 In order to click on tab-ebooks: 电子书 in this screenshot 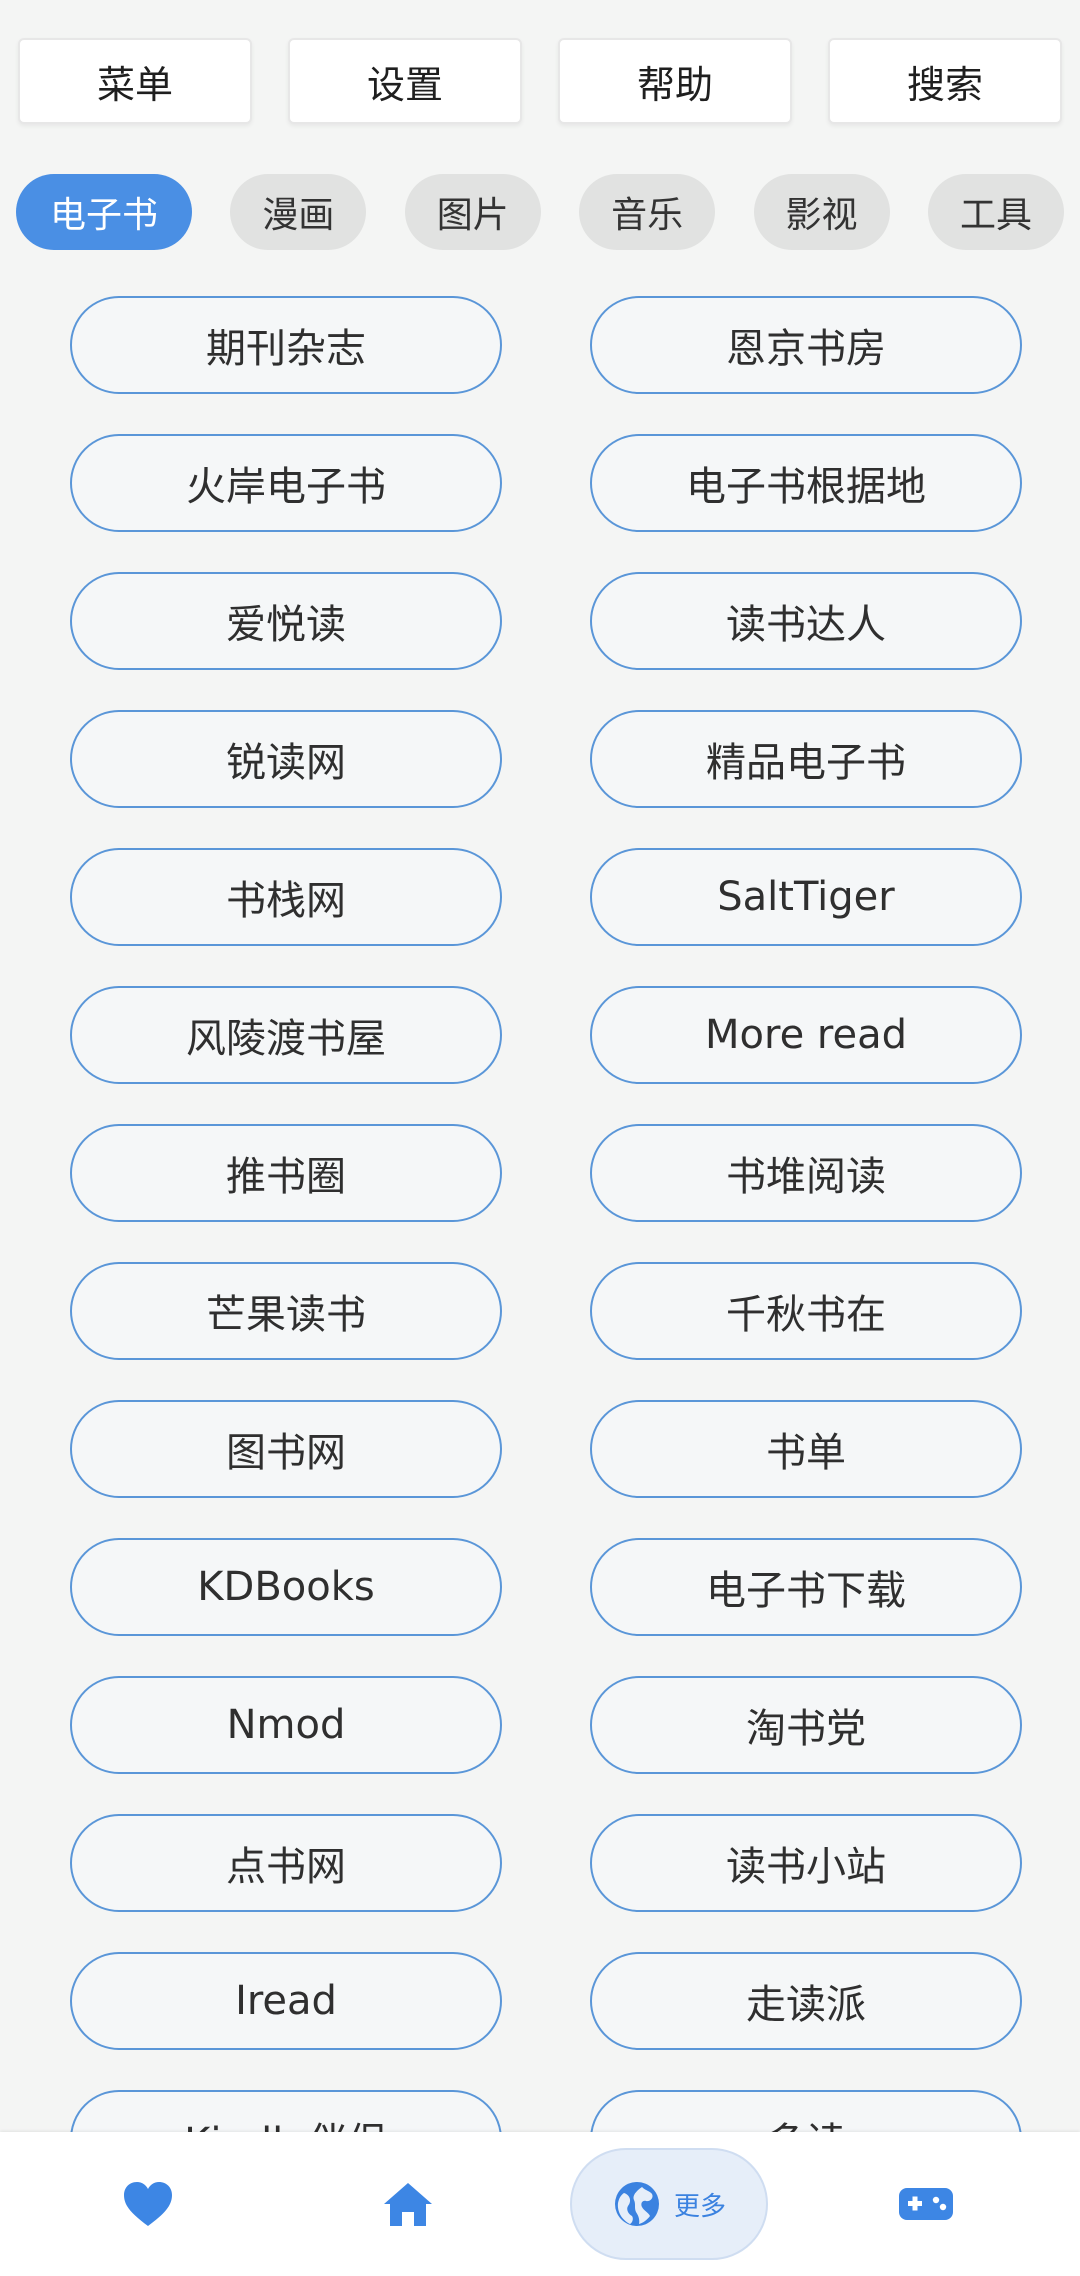, I will do `click(104, 212)`.